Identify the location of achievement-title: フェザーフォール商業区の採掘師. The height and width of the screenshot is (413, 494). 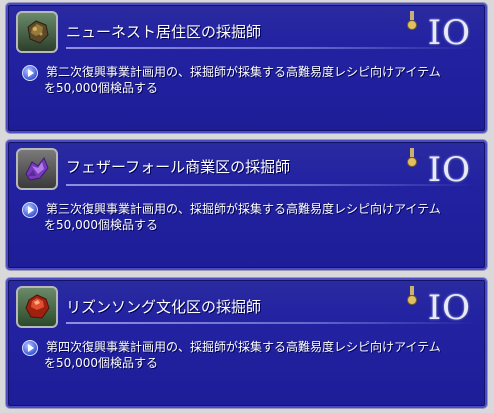
(178, 167).